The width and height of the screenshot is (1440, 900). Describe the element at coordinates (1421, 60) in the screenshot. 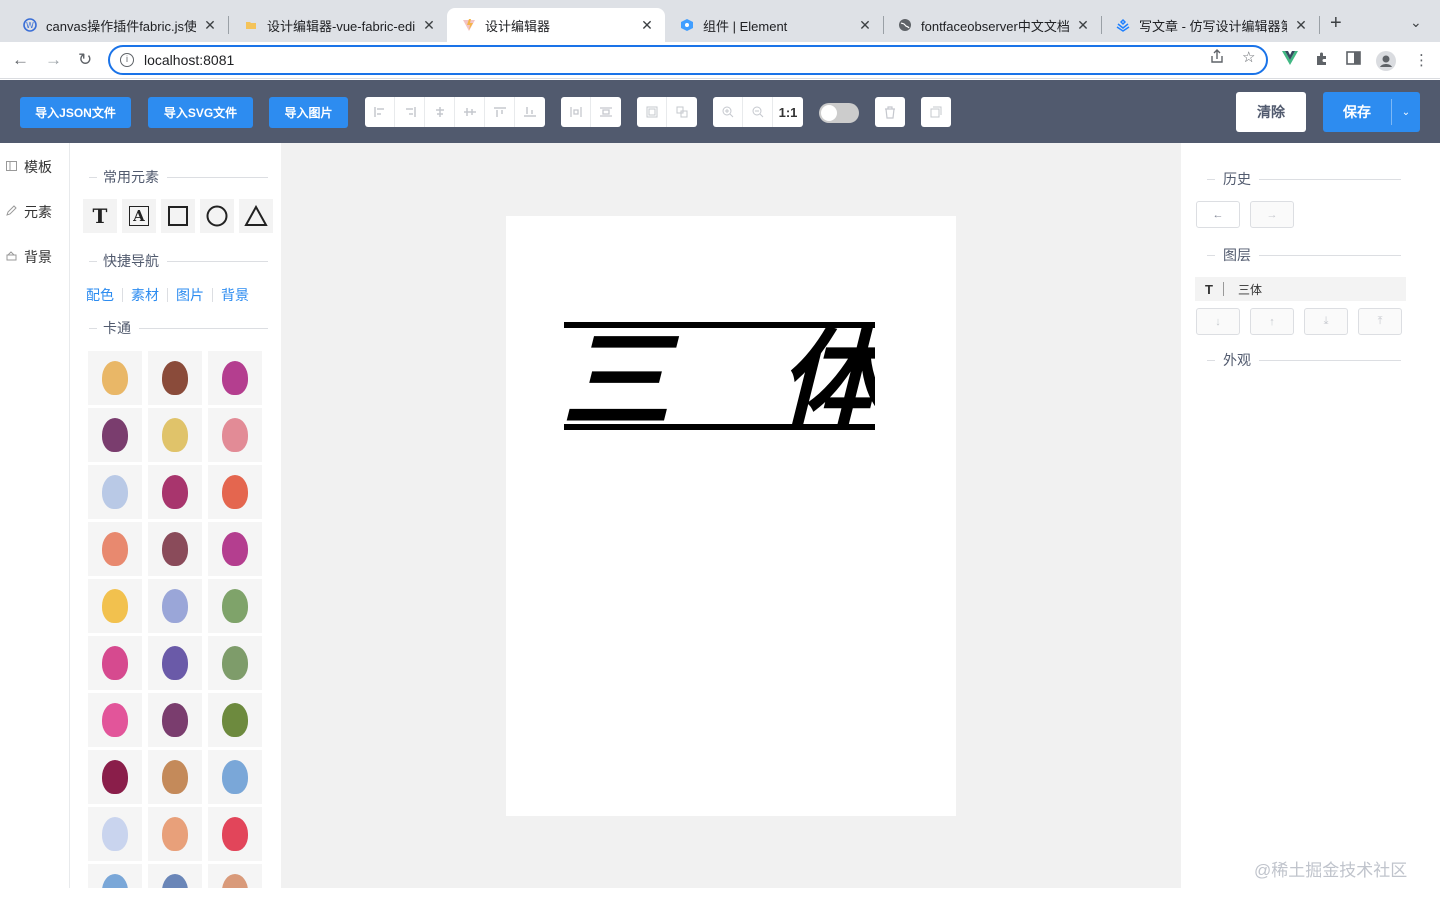

I see `more-vert-icon: ⋮` at that location.